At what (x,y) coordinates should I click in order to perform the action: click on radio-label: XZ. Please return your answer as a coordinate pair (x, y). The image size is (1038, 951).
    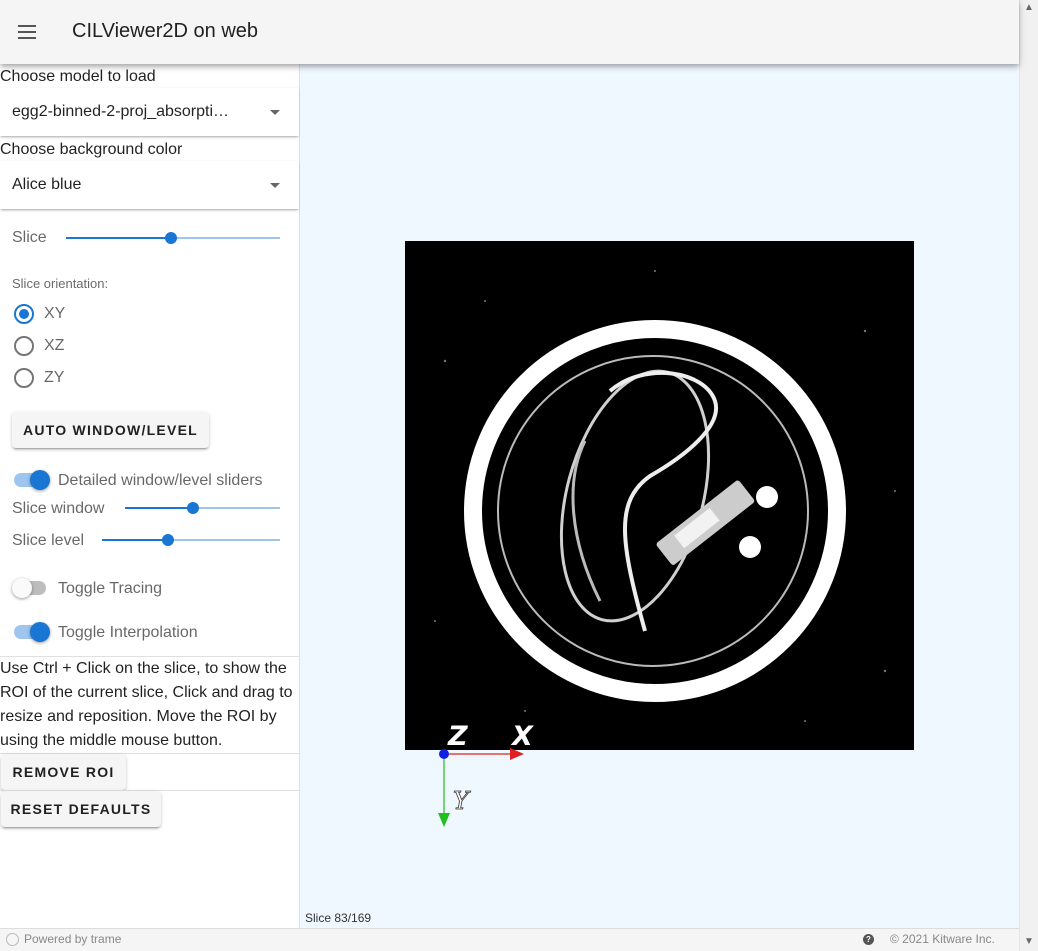
    Looking at the image, I should click on (54, 345).